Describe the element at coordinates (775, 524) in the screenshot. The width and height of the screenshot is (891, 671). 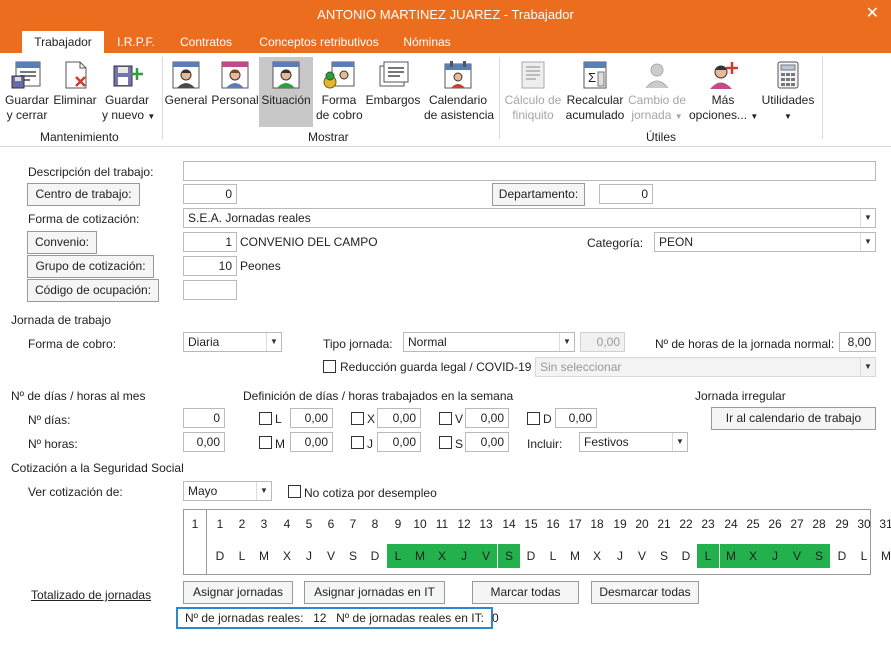
I see `calendar-day-number: 26` at that location.